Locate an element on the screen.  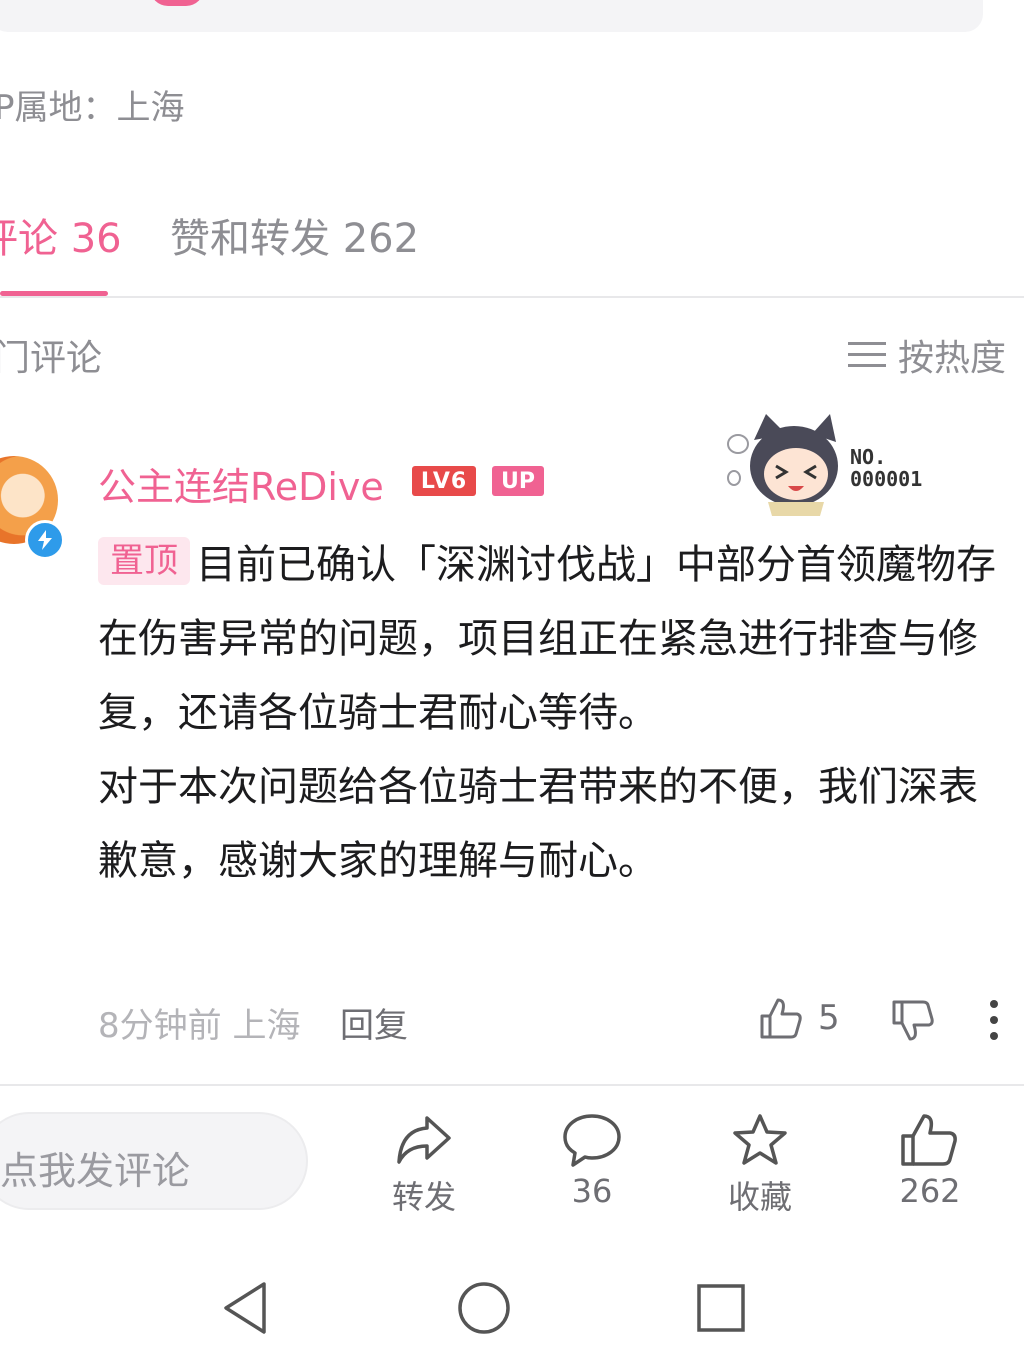
like-count: 5 is located at coordinates (829, 1018).